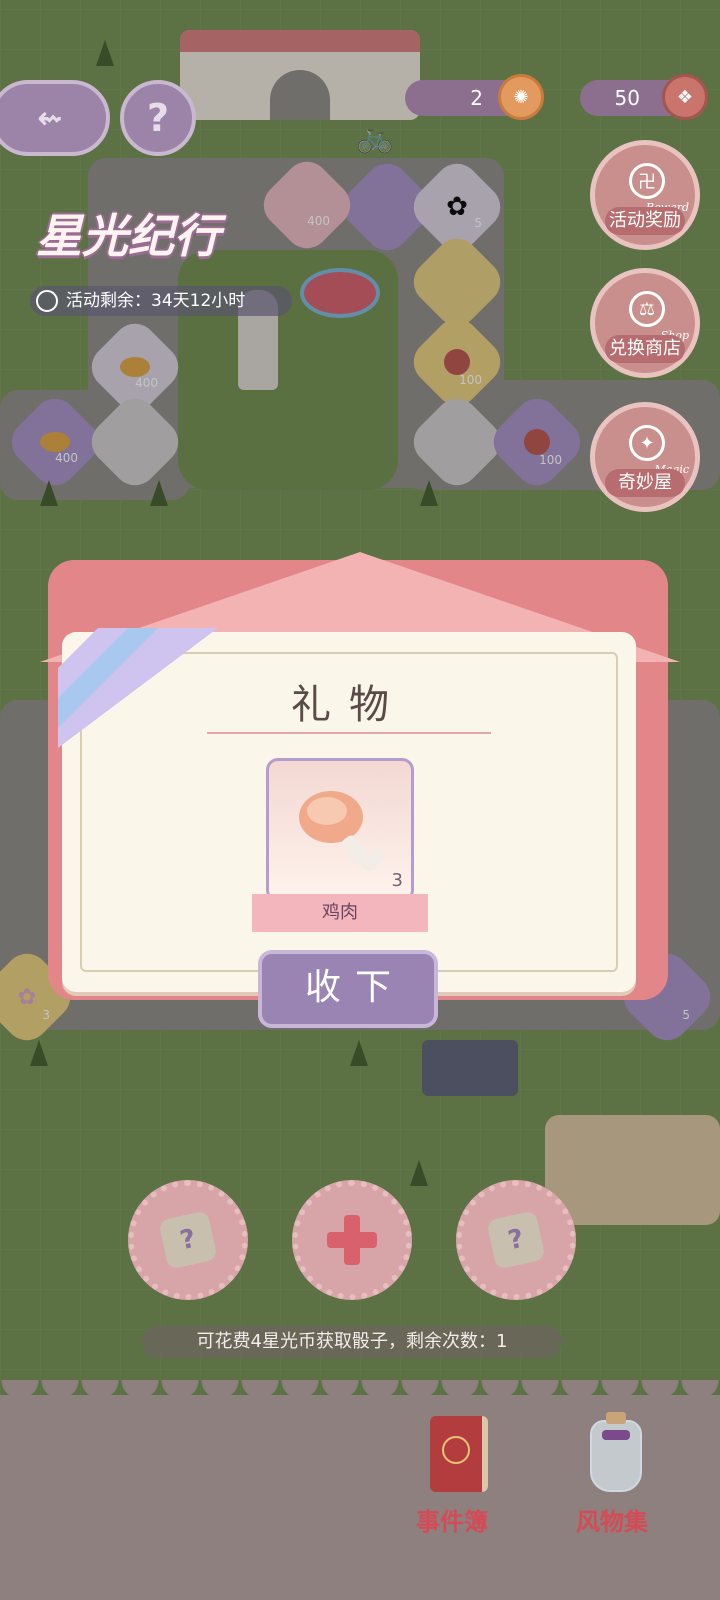 The height and width of the screenshot is (1600, 720). I want to click on question-icon: ?, so click(158, 118).